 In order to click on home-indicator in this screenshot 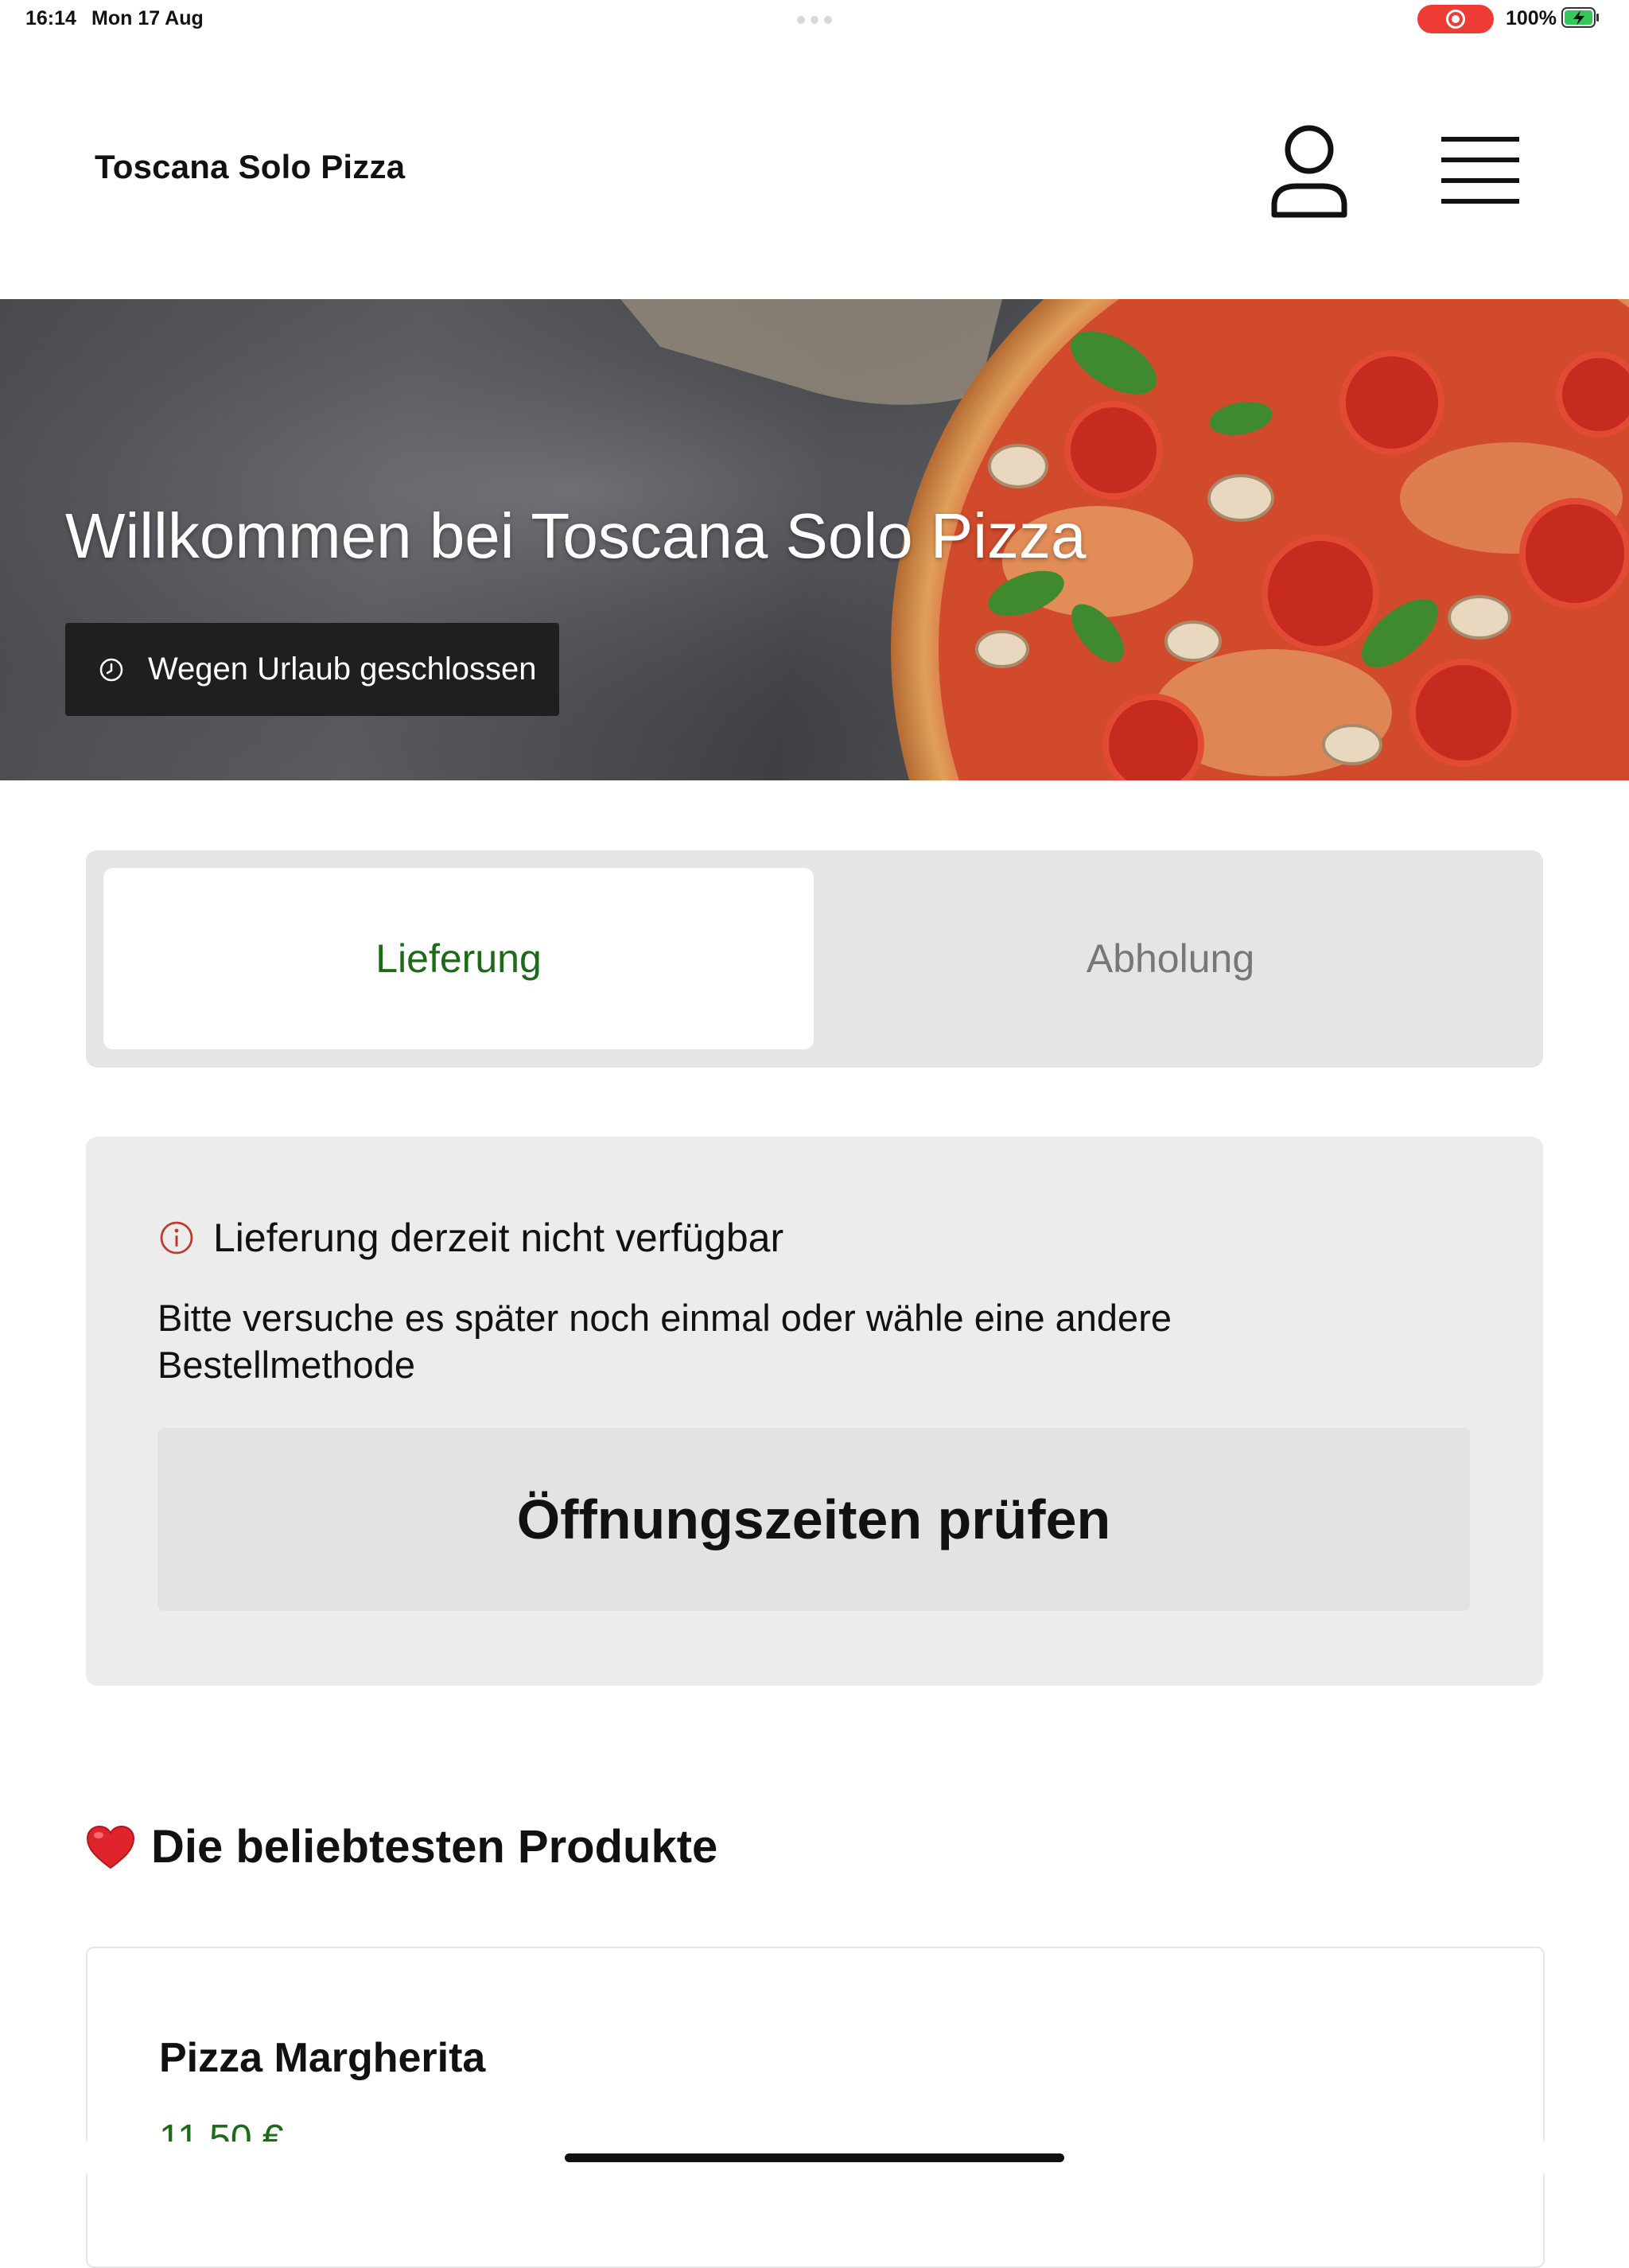, I will do `click(814, 2157)`.